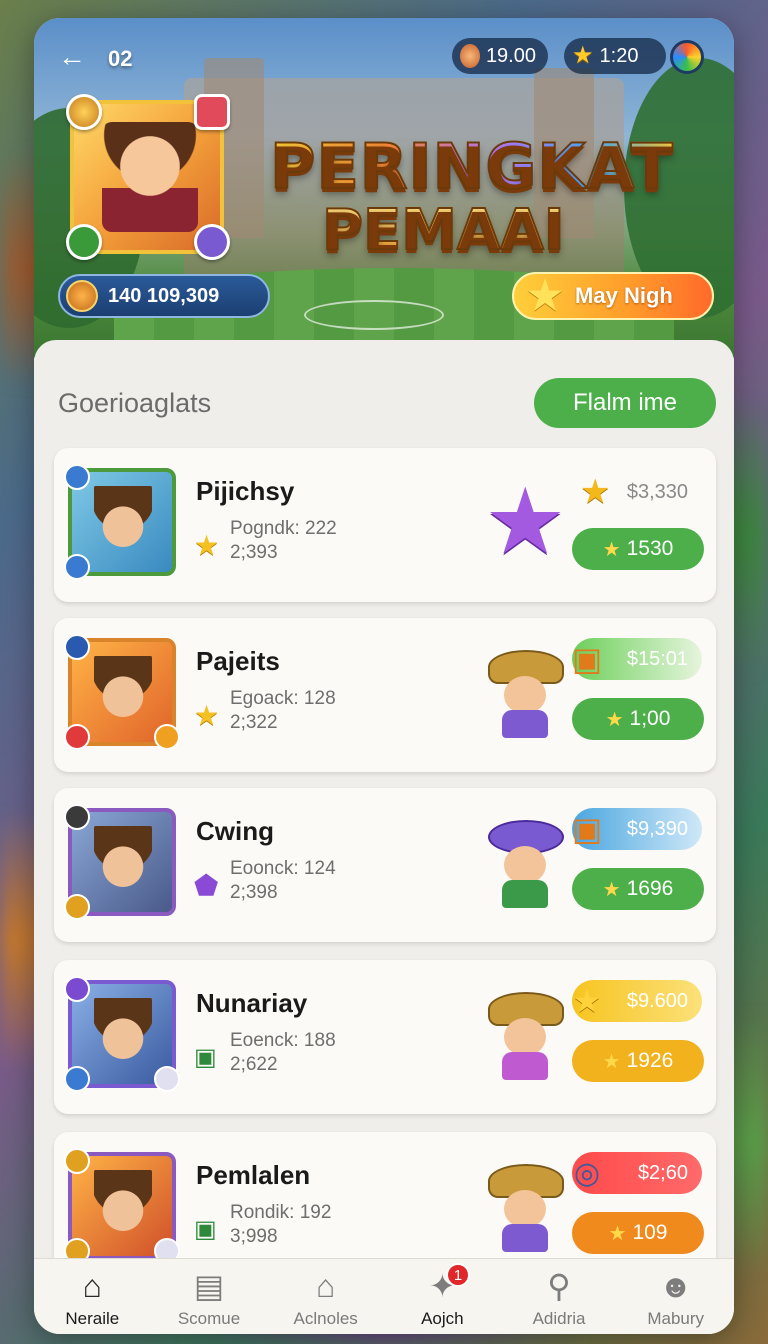  What do you see at coordinates (235, 831) in the screenshot?
I see `player-name: Cwing` at bounding box center [235, 831].